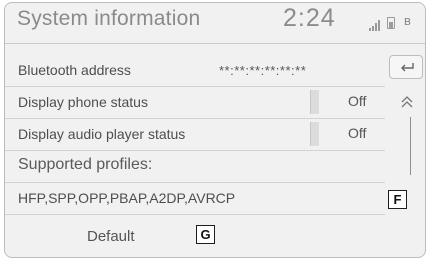 The width and height of the screenshot is (430, 260). Describe the element at coordinates (195, 71) in the screenshot. I see `list-item-bluetooth-address: Bluetooth address **:**:**:**:**:**` at that location.